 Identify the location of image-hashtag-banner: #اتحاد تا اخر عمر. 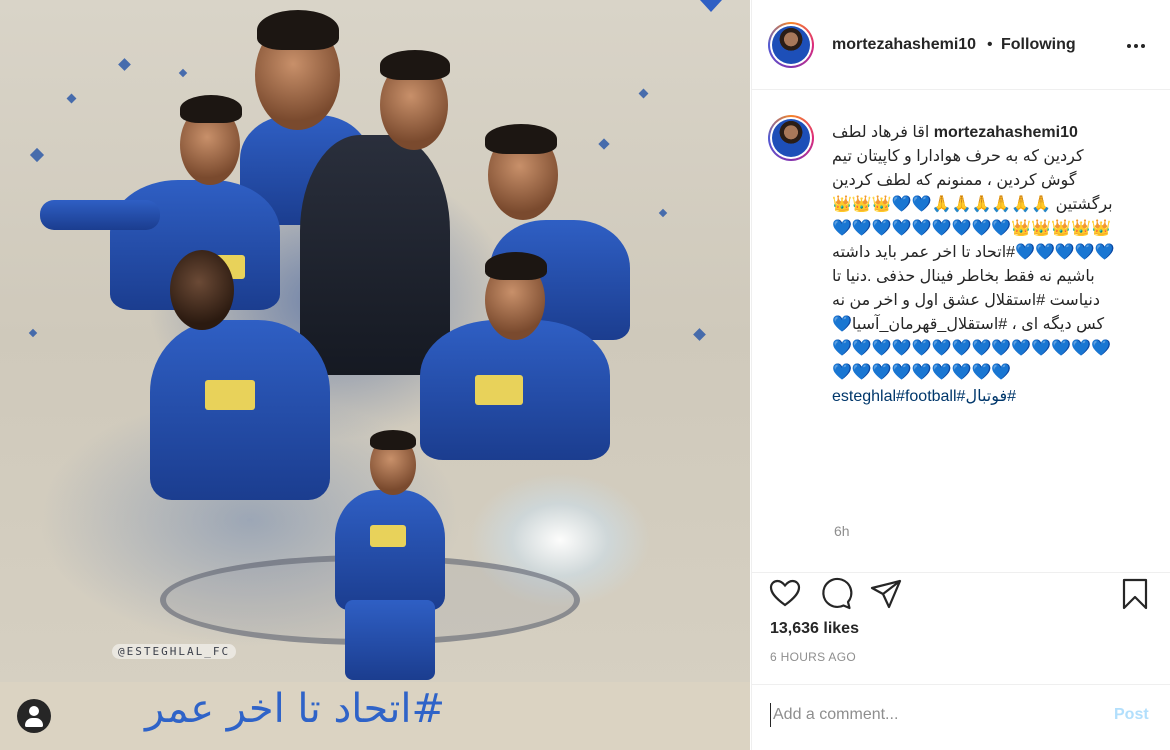
(375, 716).